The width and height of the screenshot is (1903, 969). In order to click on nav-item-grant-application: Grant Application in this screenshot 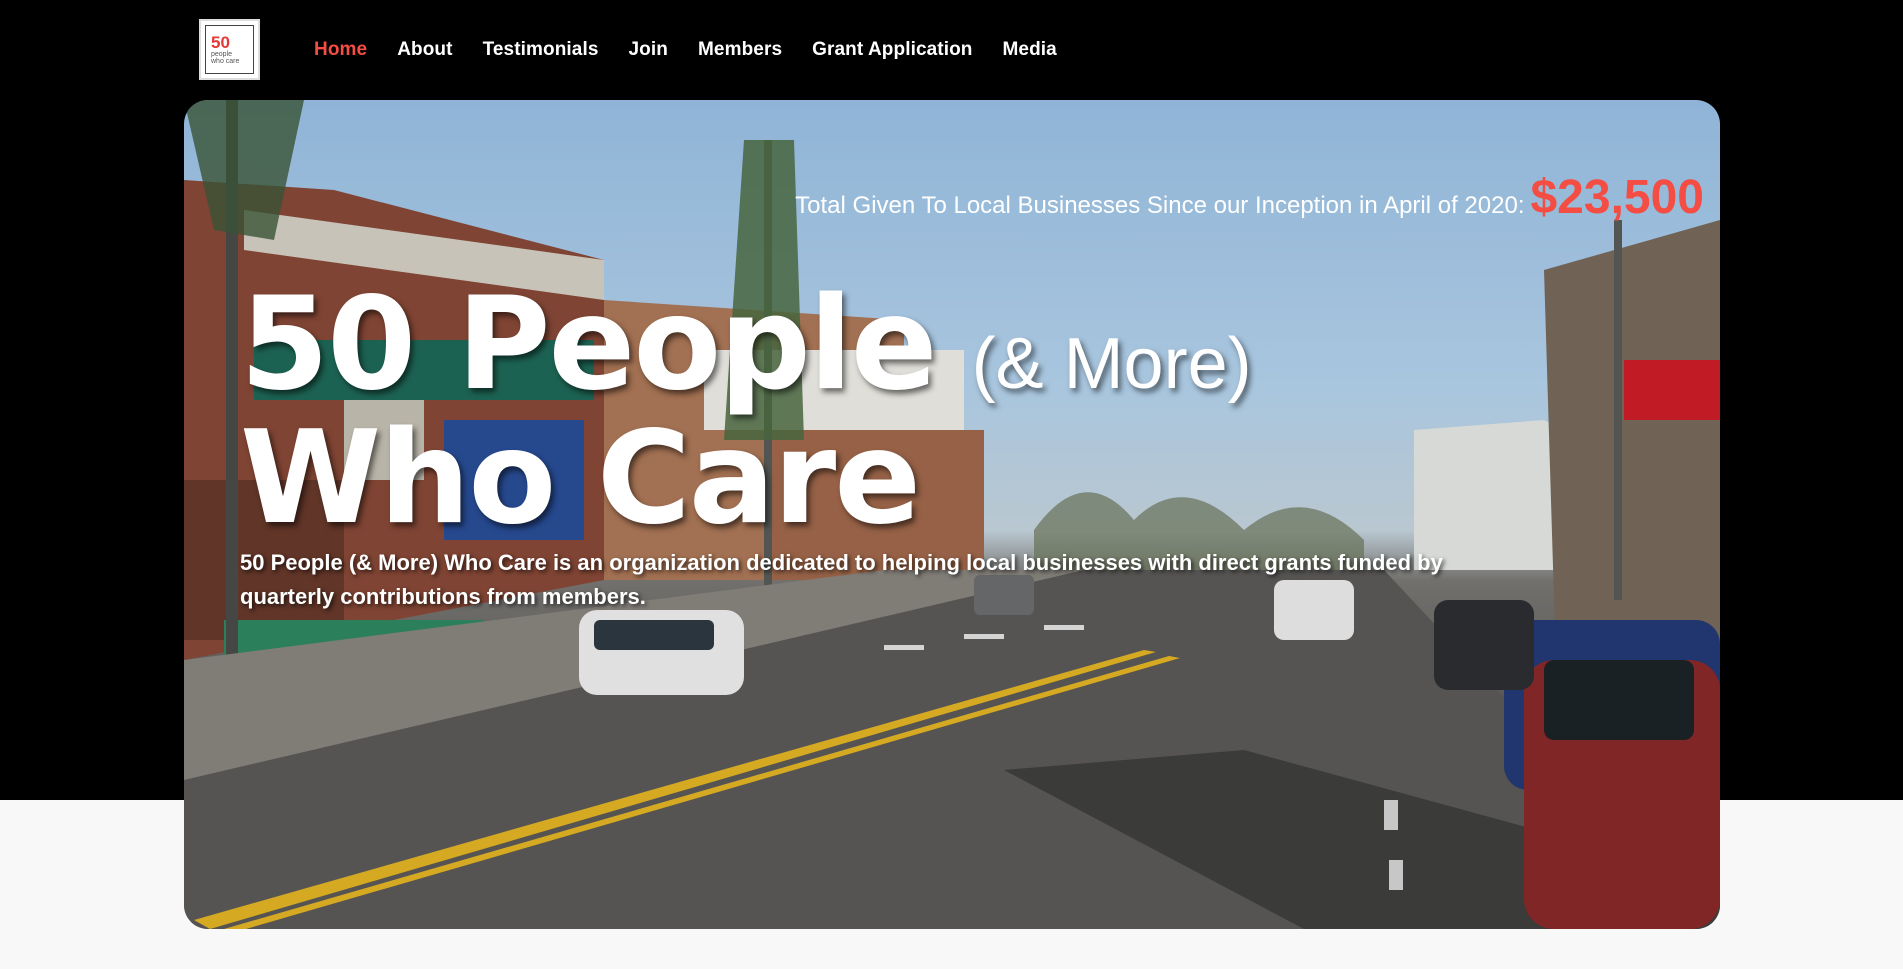, I will do `click(892, 50)`.